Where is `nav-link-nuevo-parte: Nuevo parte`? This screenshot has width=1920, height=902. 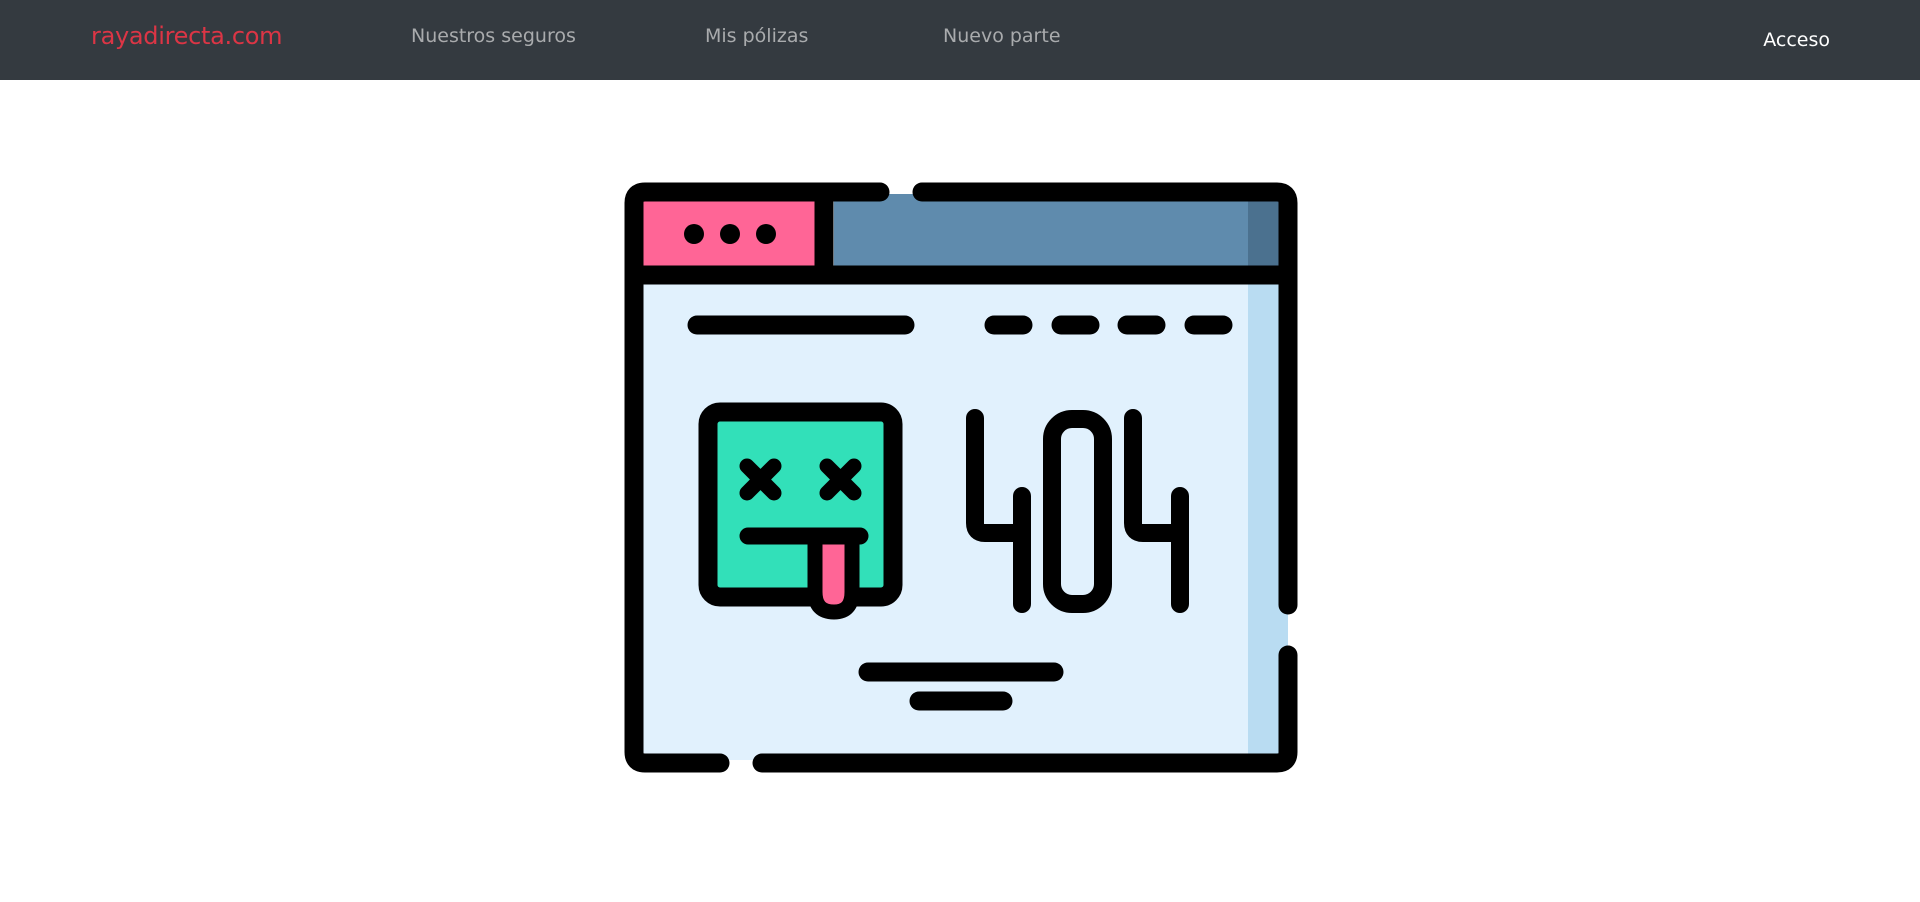 nav-link-nuevo-parte: Nuevo parte is located at coordinates (1002, 36).